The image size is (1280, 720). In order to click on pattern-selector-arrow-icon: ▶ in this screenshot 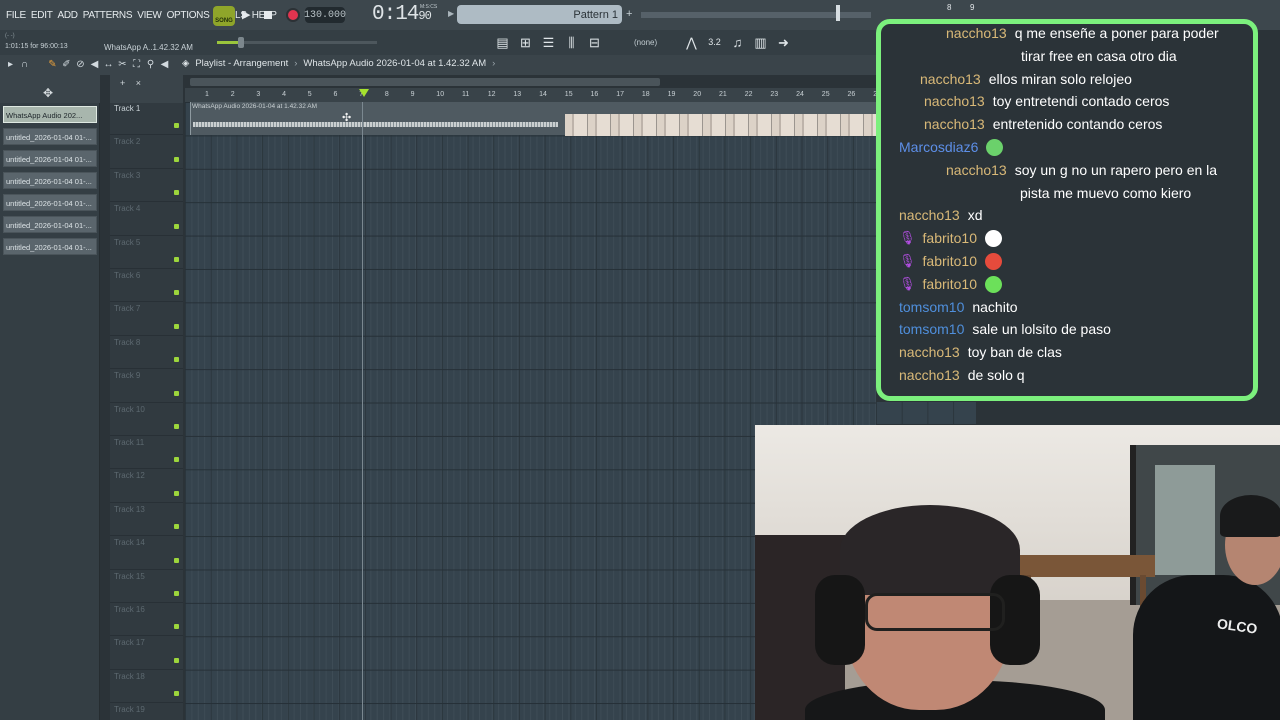, I will do `click(451, 13)`.